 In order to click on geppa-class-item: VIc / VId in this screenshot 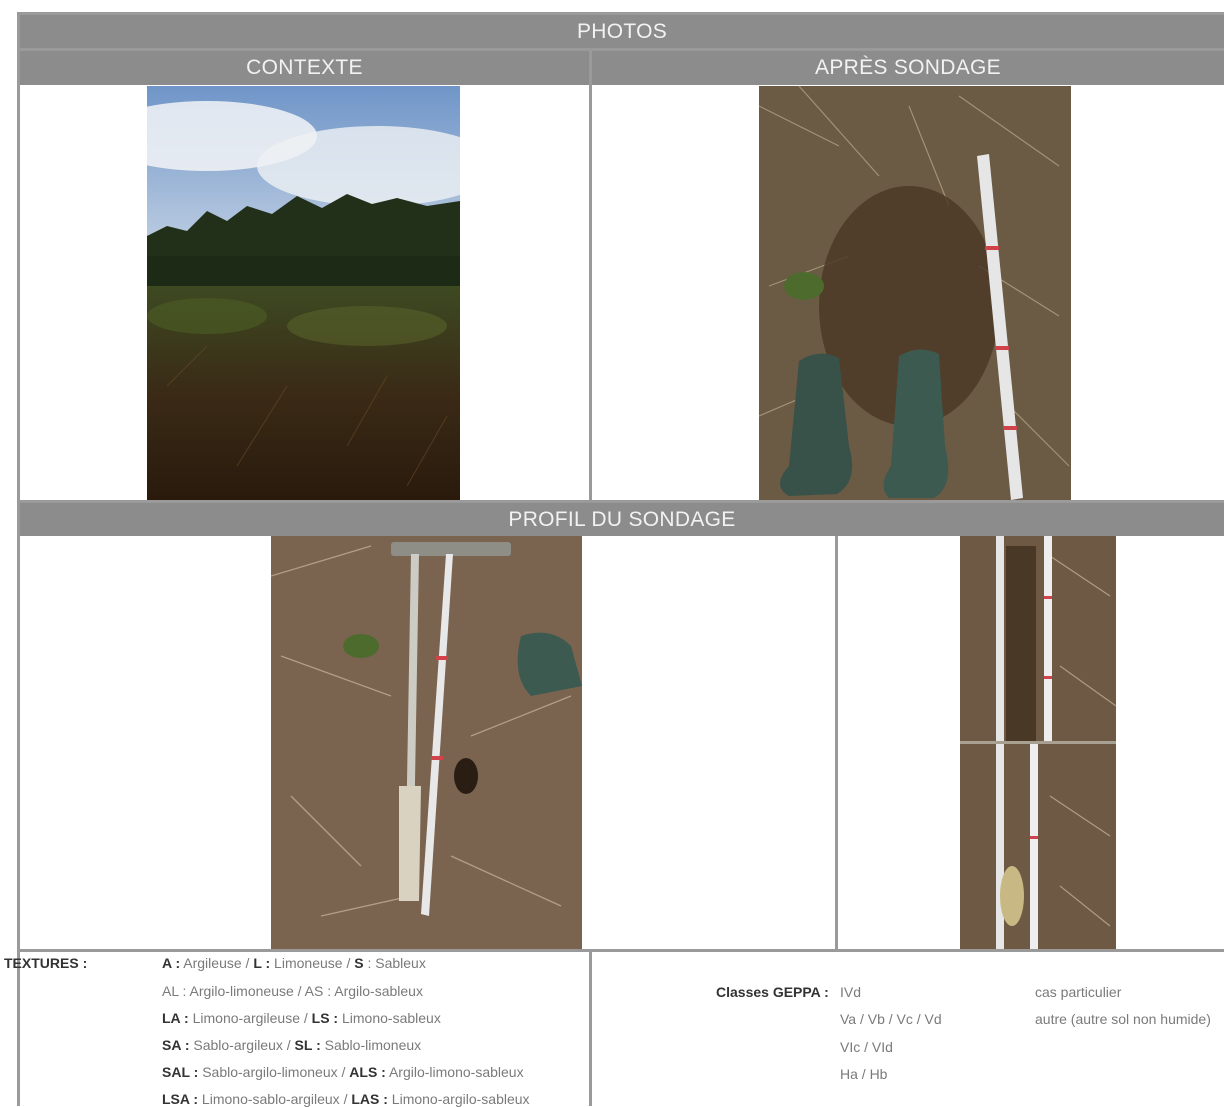, I will do `click(866, 1047)`.